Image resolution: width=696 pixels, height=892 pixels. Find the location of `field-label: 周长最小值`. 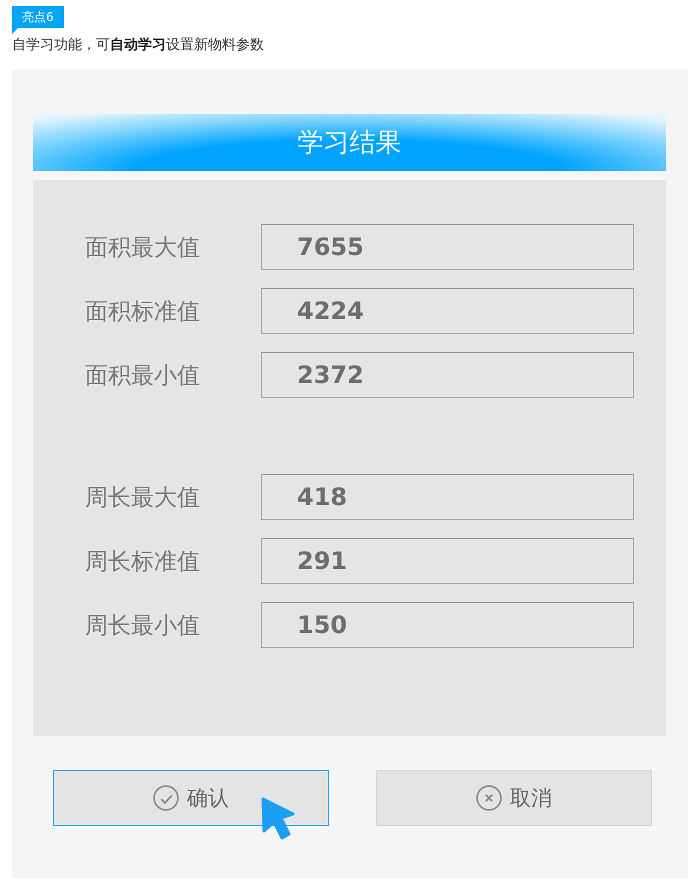

field-label: 周长最小值 is located at coordinates (143, 626).